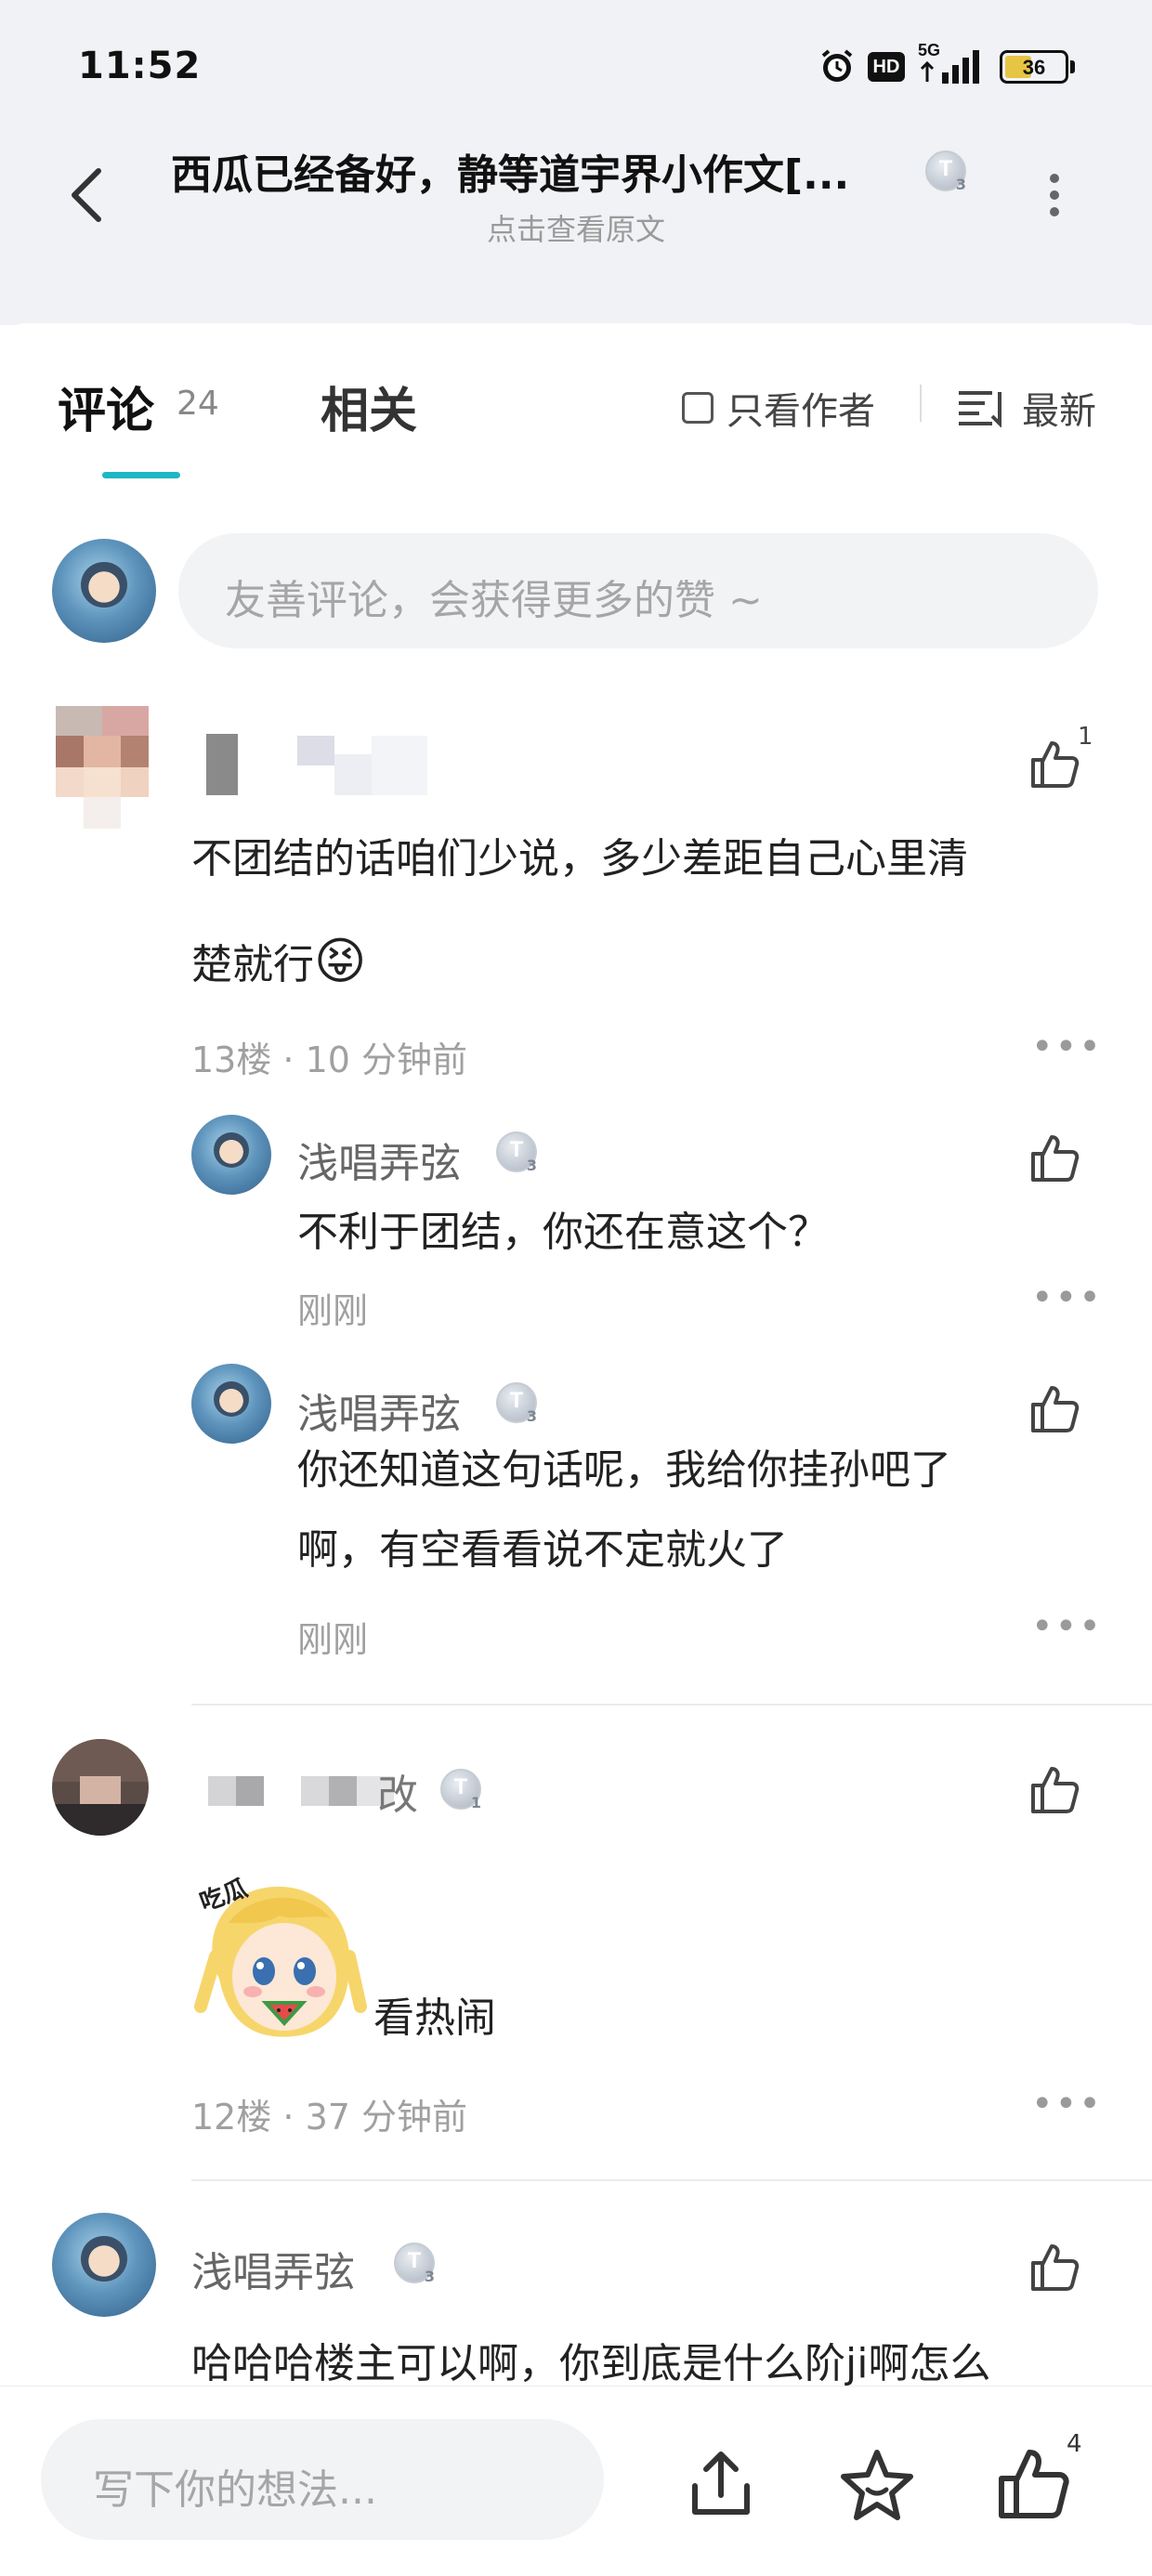  What do you see at coordinates (697, 408) in the screenshot?
I see `checkbox-icon` at bounding box center [697, 408].